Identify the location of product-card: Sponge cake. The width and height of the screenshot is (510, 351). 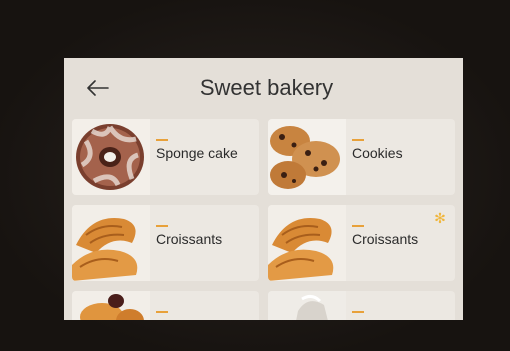
(165, 157).